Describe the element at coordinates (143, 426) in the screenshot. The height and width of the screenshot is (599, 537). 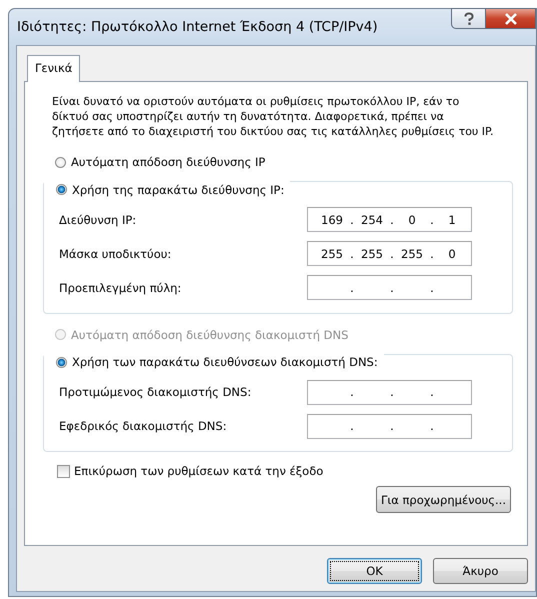
I see `field-label: Εφεδρικός διακομιστής DNS:` at that location.